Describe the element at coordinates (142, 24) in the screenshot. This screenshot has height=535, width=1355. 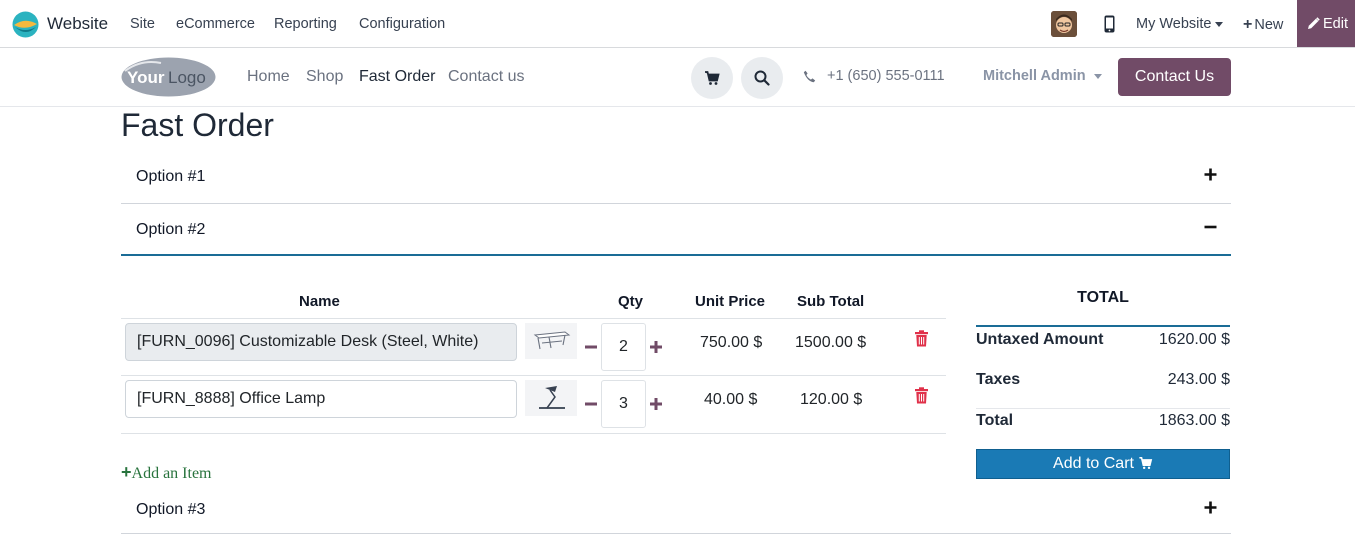
I see `menu-site: Site` at that location.